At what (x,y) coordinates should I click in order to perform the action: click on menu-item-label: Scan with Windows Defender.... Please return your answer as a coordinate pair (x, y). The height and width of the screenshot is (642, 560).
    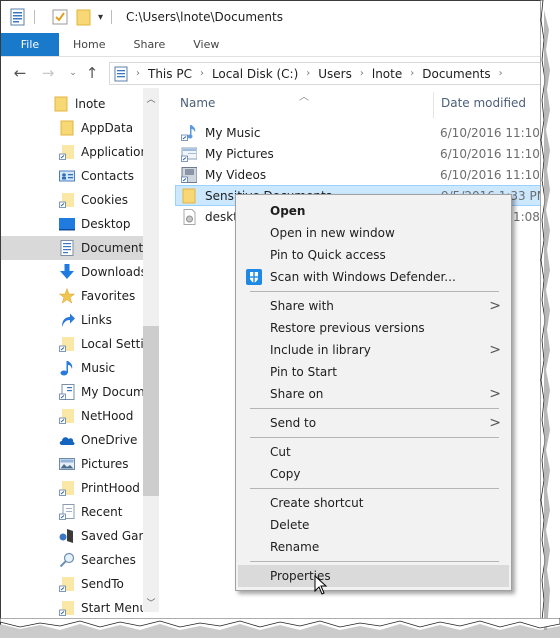
    Looking at the image, I should click on (363, 277).